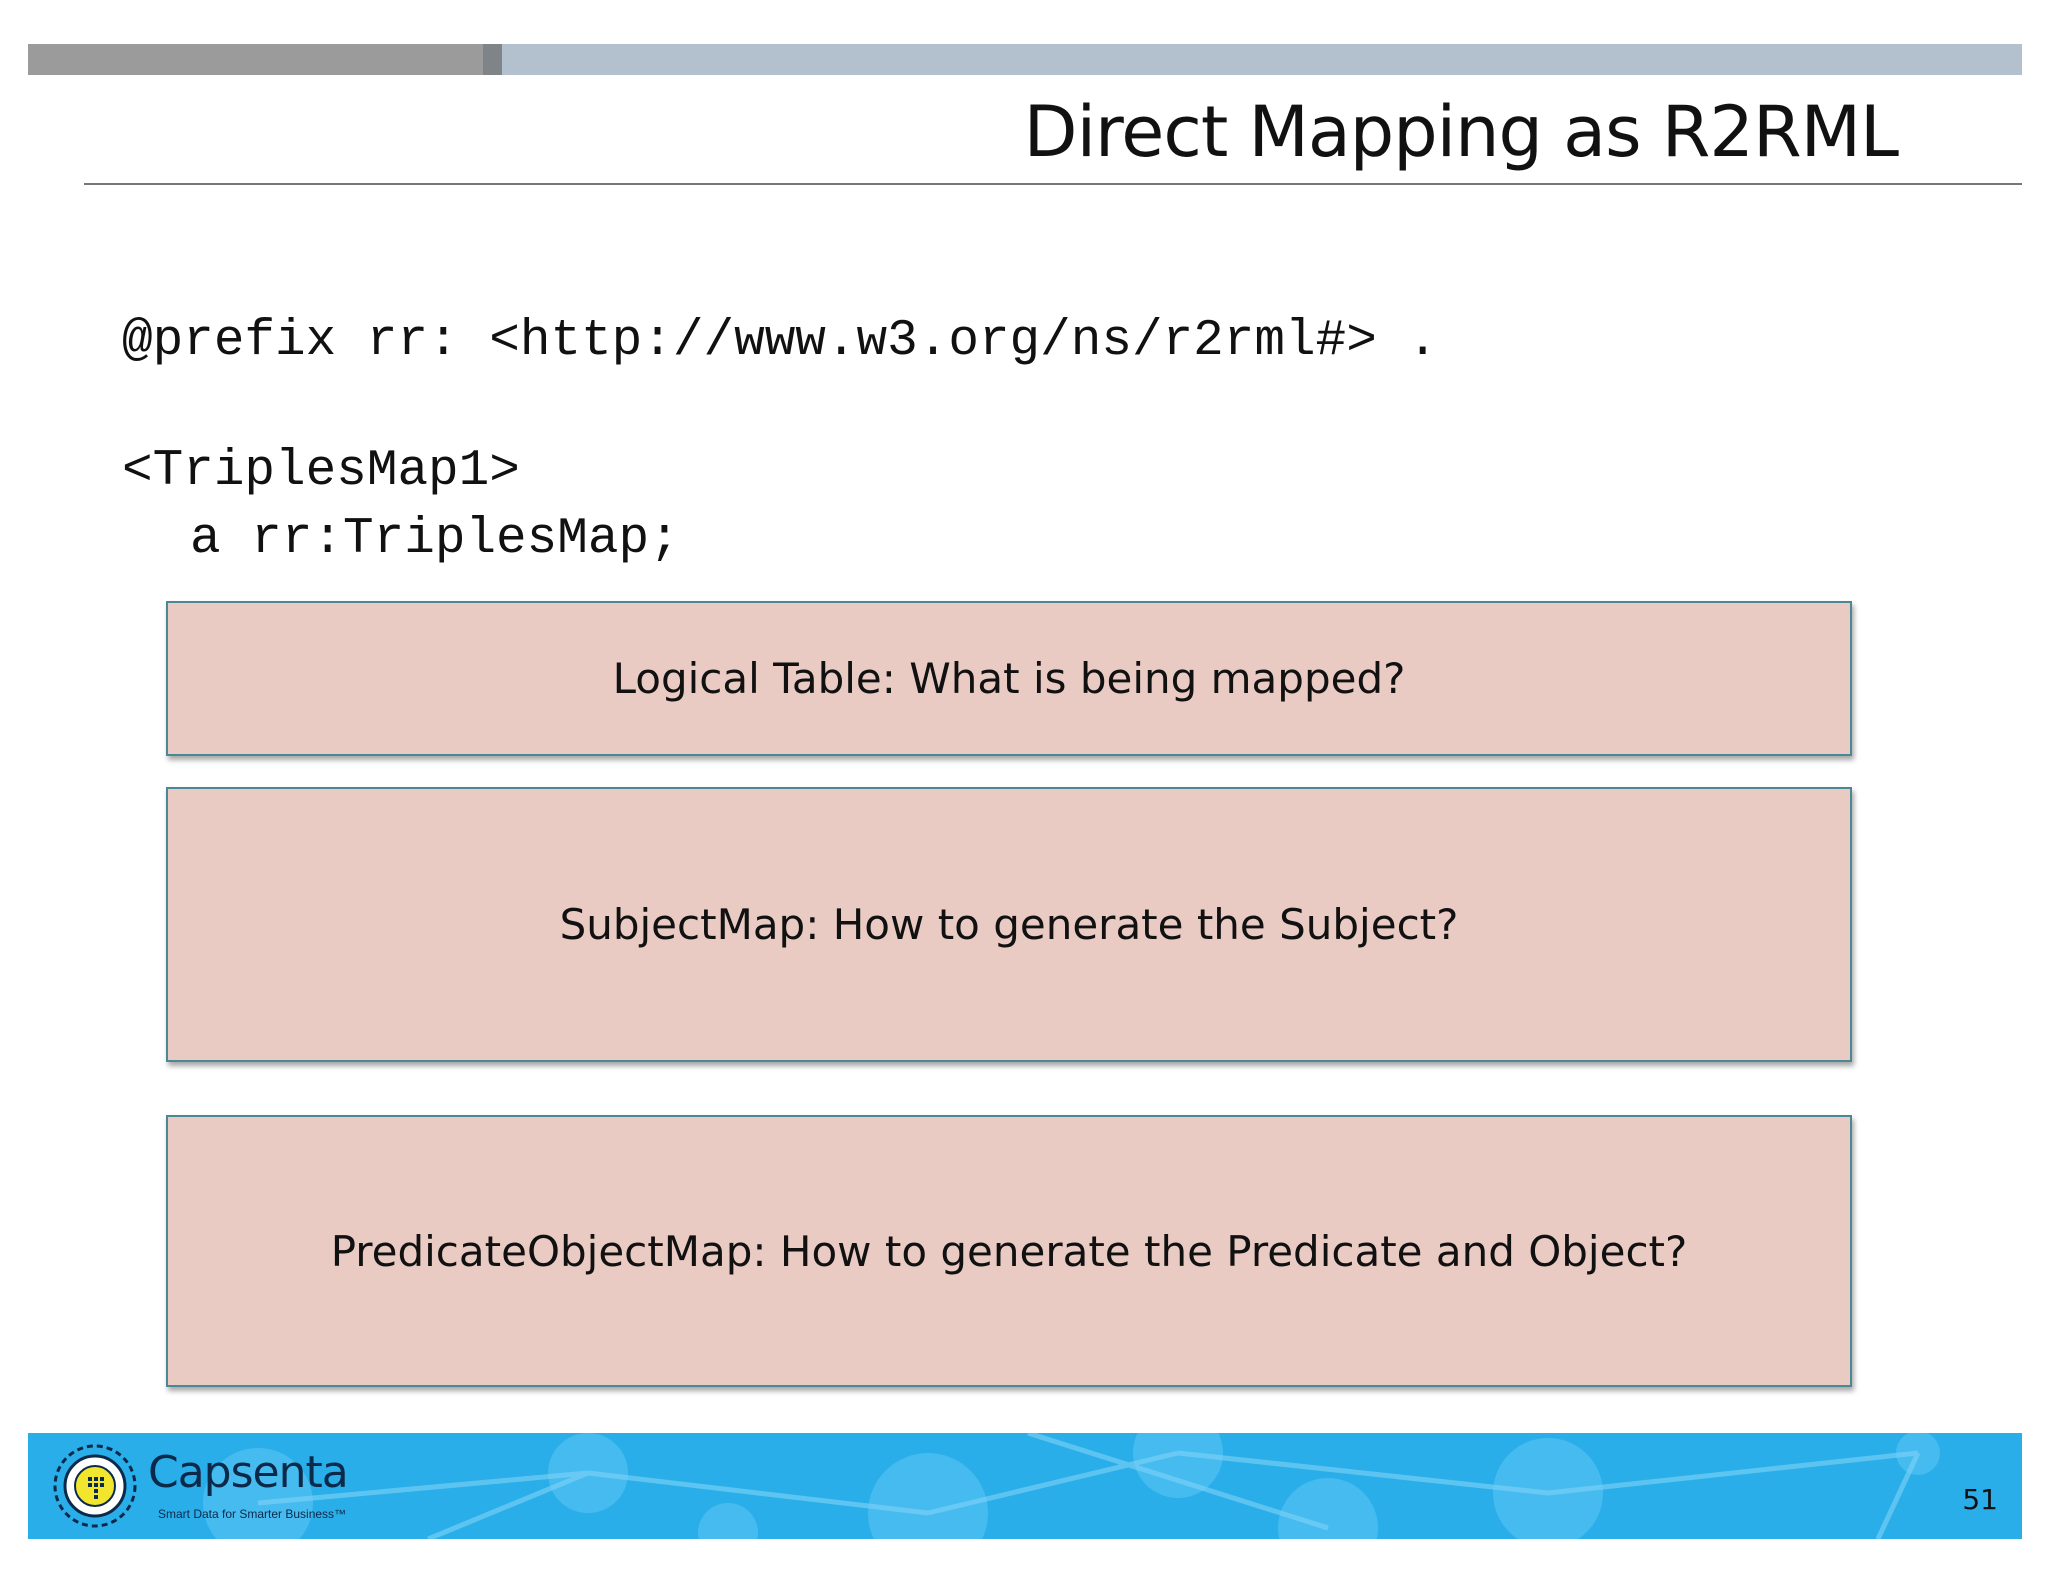 Image resolution: width=2048 pixels, height=1582 pixels. What do you see at coordinates (248, 1472) in the screenshot?
I see `brand-name: Capsenta` at bounding box center [248, 1472].